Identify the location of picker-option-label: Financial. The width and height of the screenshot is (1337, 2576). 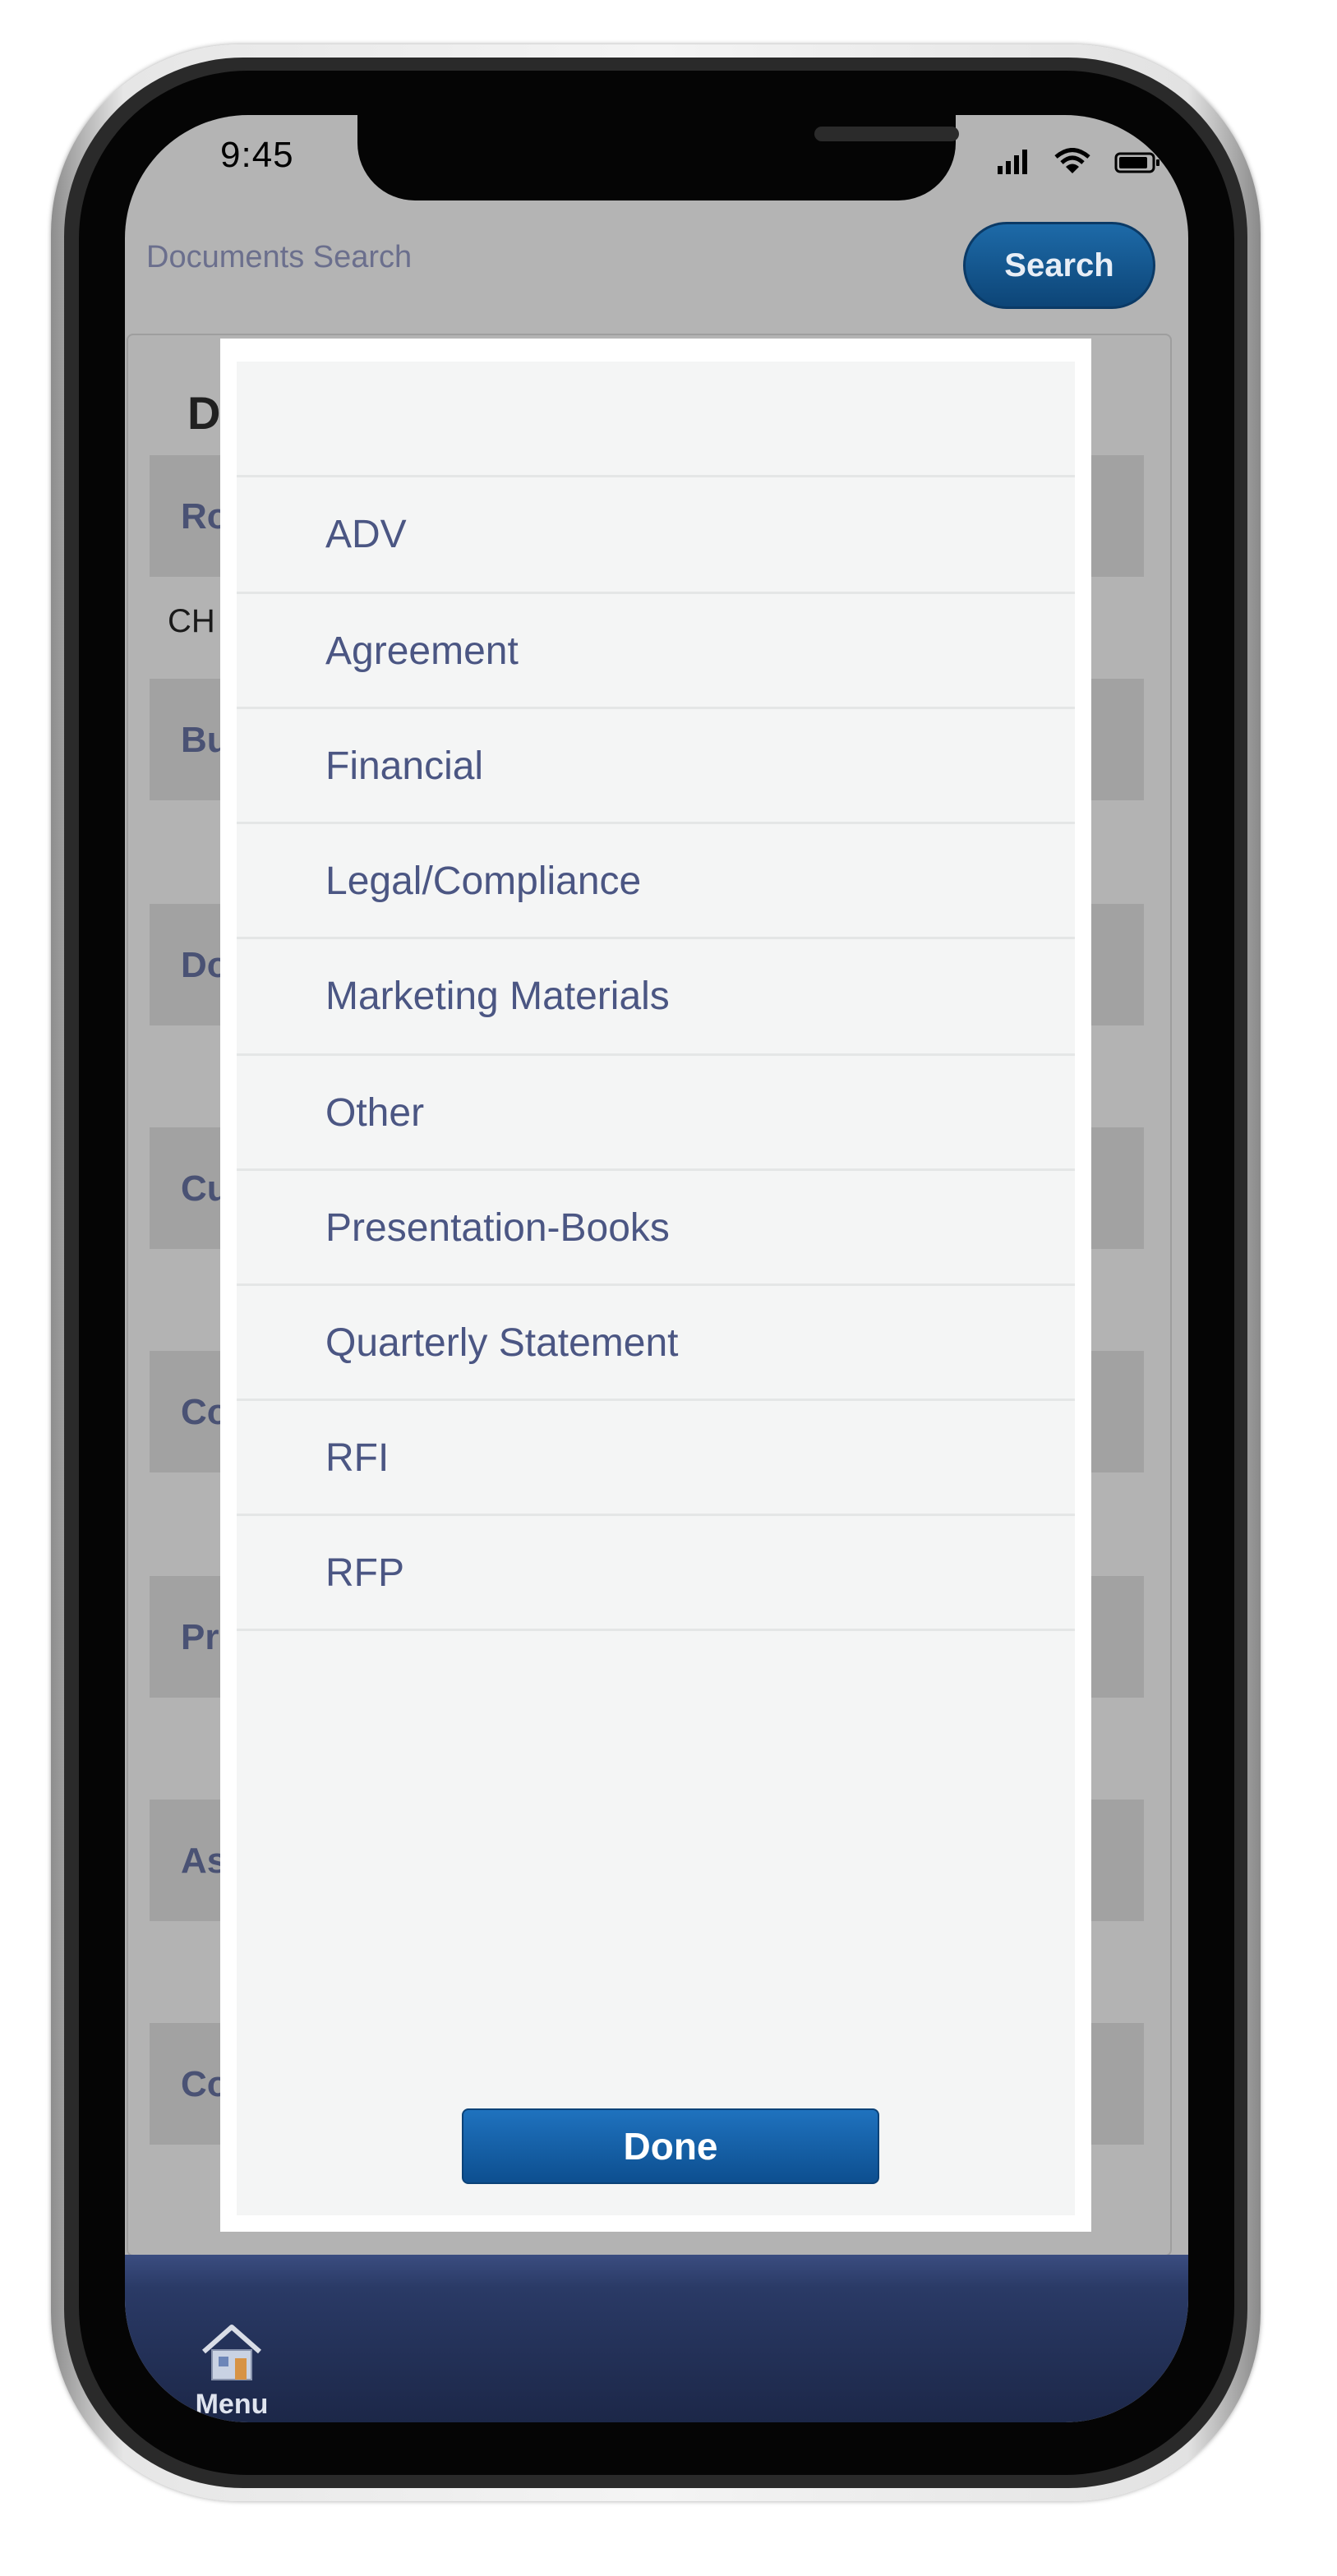
(404, 766).